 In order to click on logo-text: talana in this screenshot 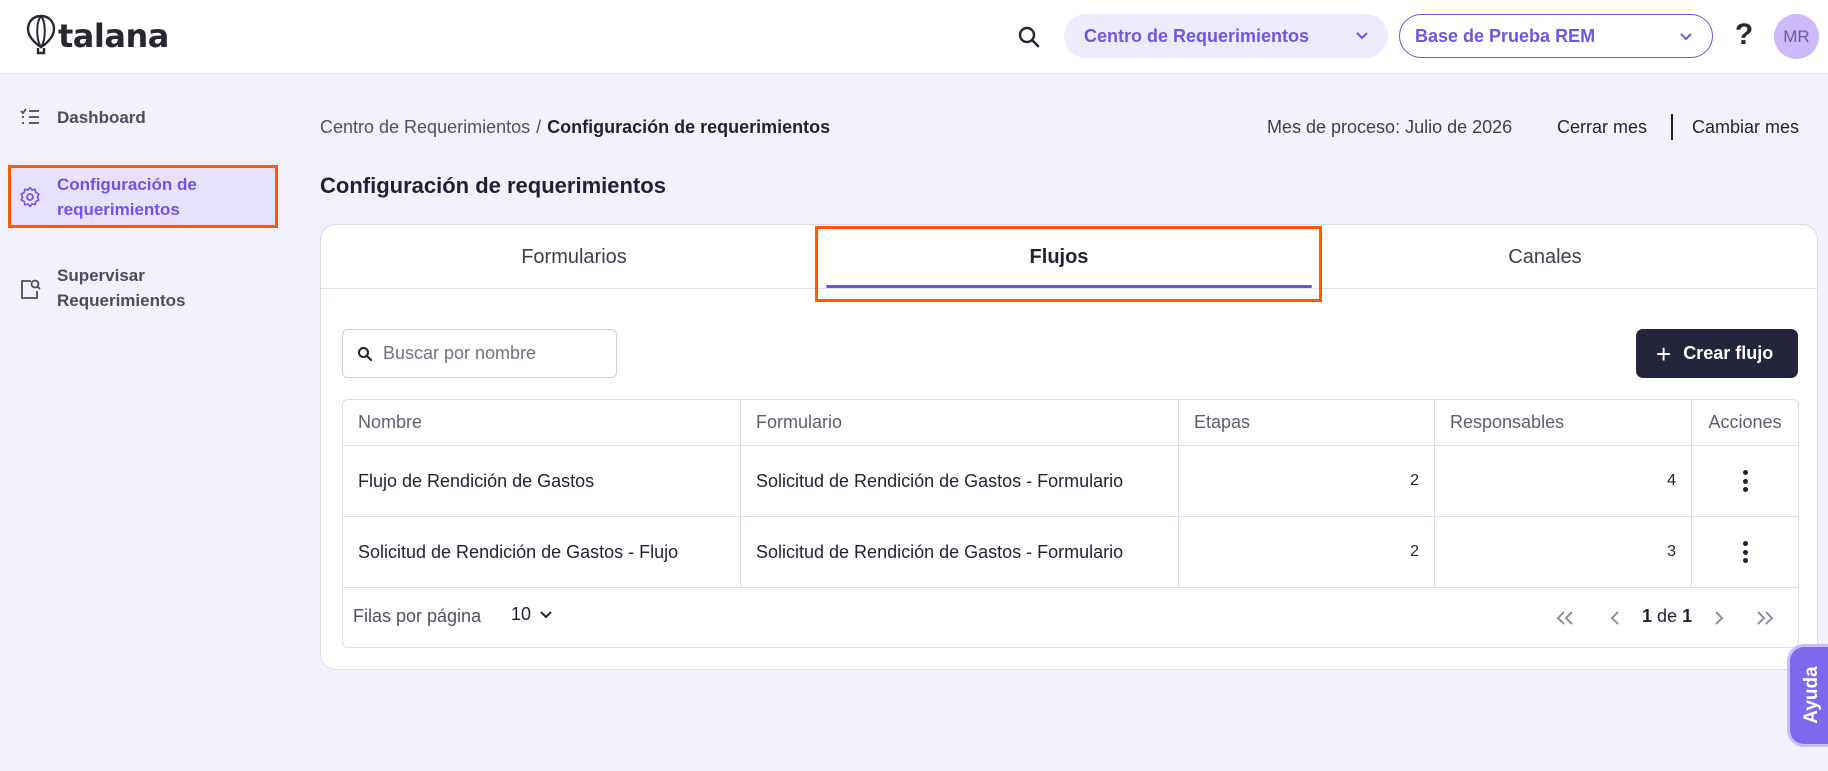, I will do `click(113, 36)`.